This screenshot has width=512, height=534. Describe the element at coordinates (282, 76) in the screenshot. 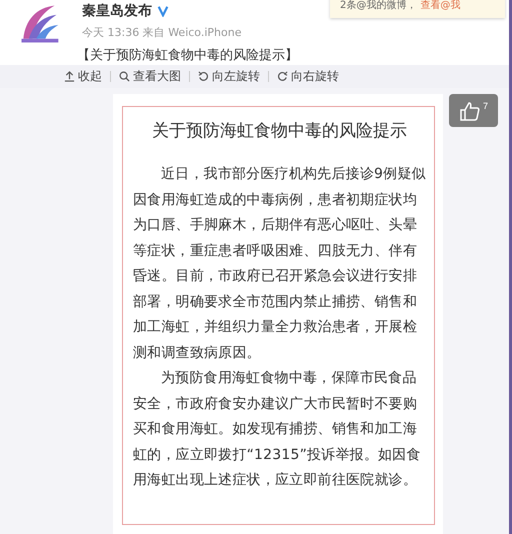

I see `rotate-right-icon` at that location.